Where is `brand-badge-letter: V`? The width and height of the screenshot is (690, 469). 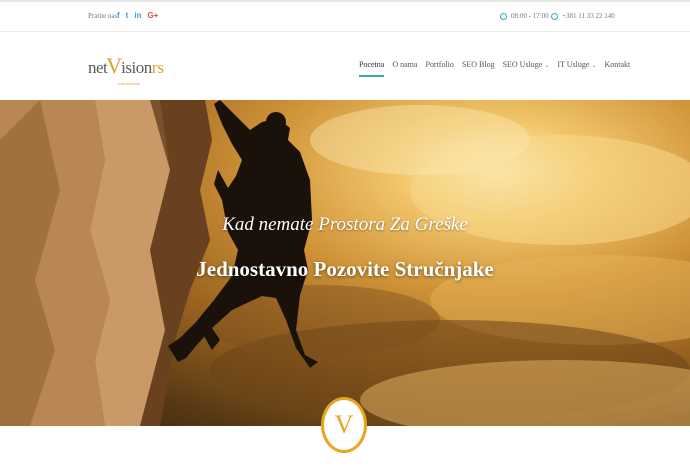 brand-badge-letter: V is located at coordinates (344, 424).